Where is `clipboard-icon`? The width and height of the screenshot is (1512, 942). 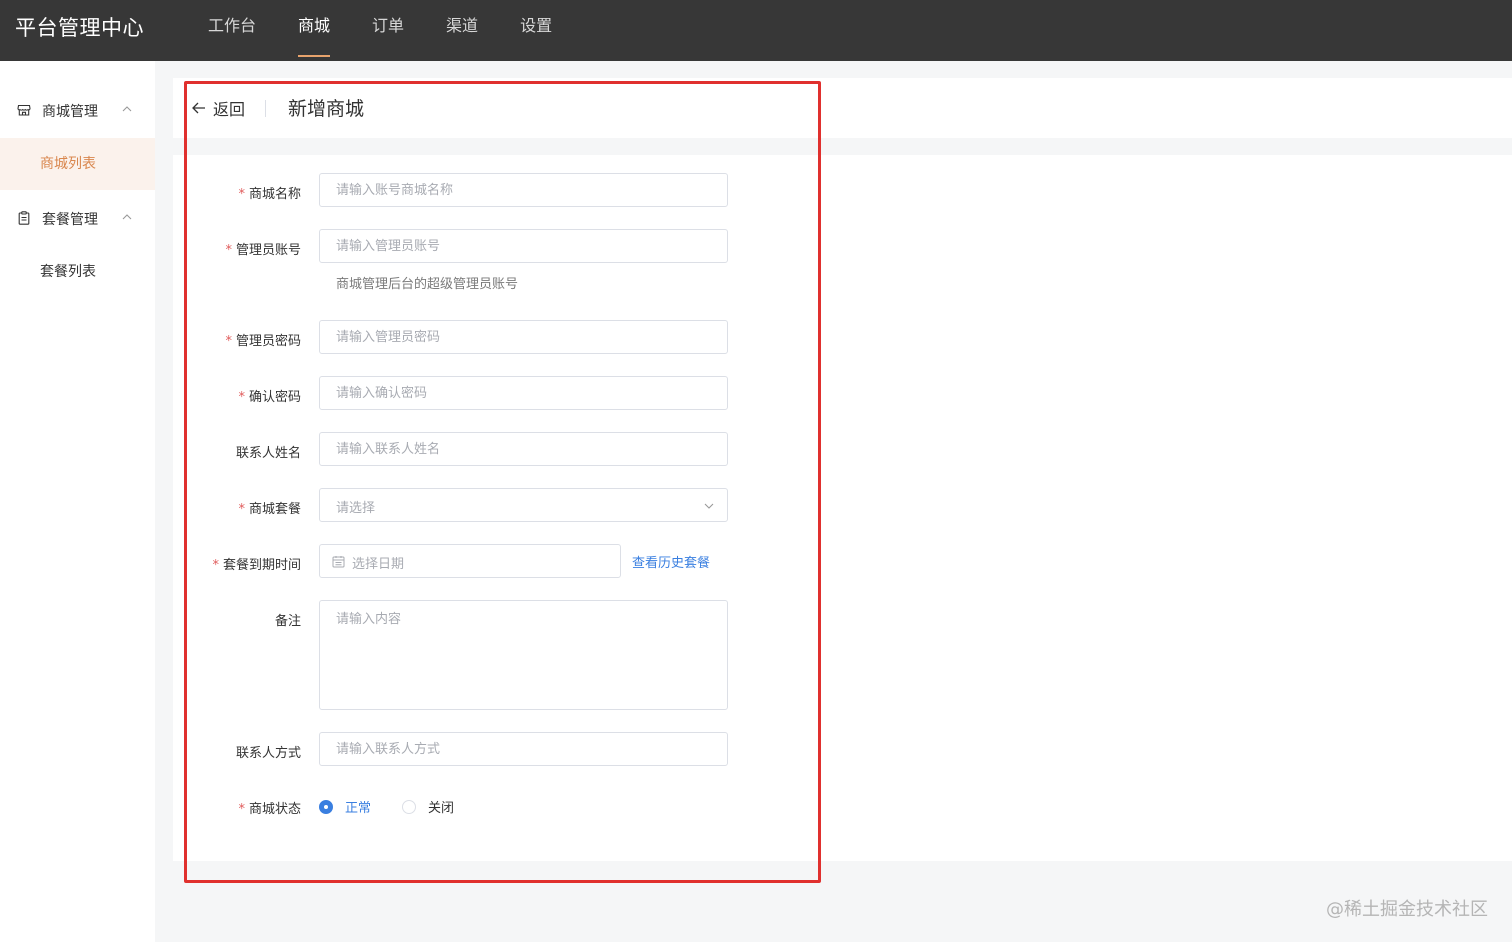 clipboard-icon is located at coordinates (24, 218).